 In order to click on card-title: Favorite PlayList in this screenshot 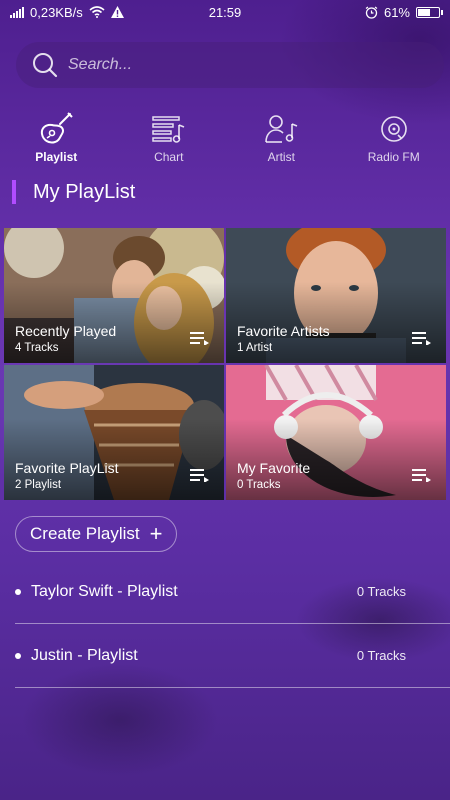, I will do `click(67, 468)`.